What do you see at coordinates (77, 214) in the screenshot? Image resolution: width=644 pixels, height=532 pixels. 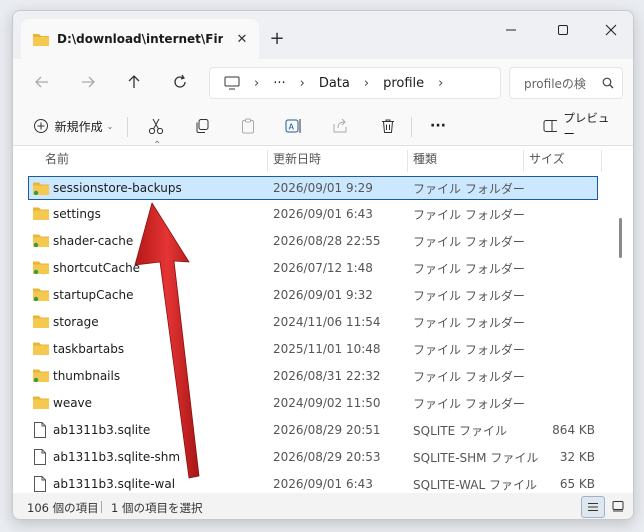 I see `file-name: settings` at bounding box center [77, 214].